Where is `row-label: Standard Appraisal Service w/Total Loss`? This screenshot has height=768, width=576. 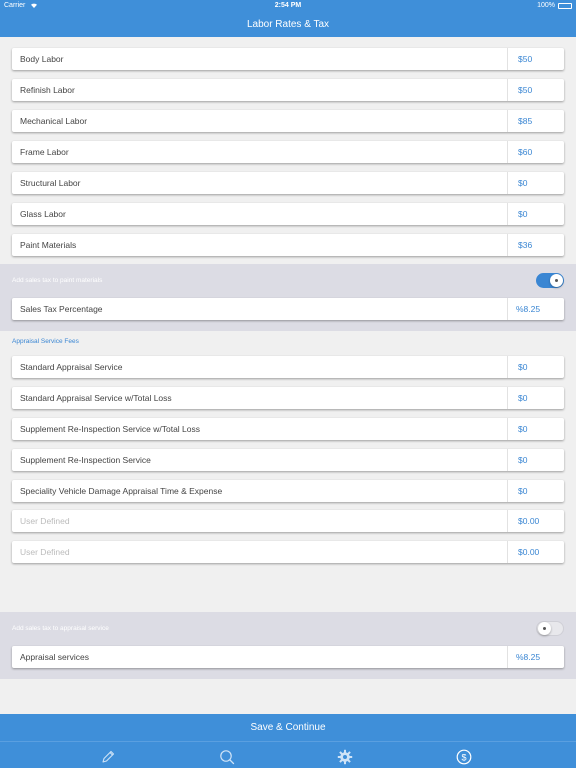 row-label: Standard Appraisal Service w/Total Loss is located at coordinates (96, 398).